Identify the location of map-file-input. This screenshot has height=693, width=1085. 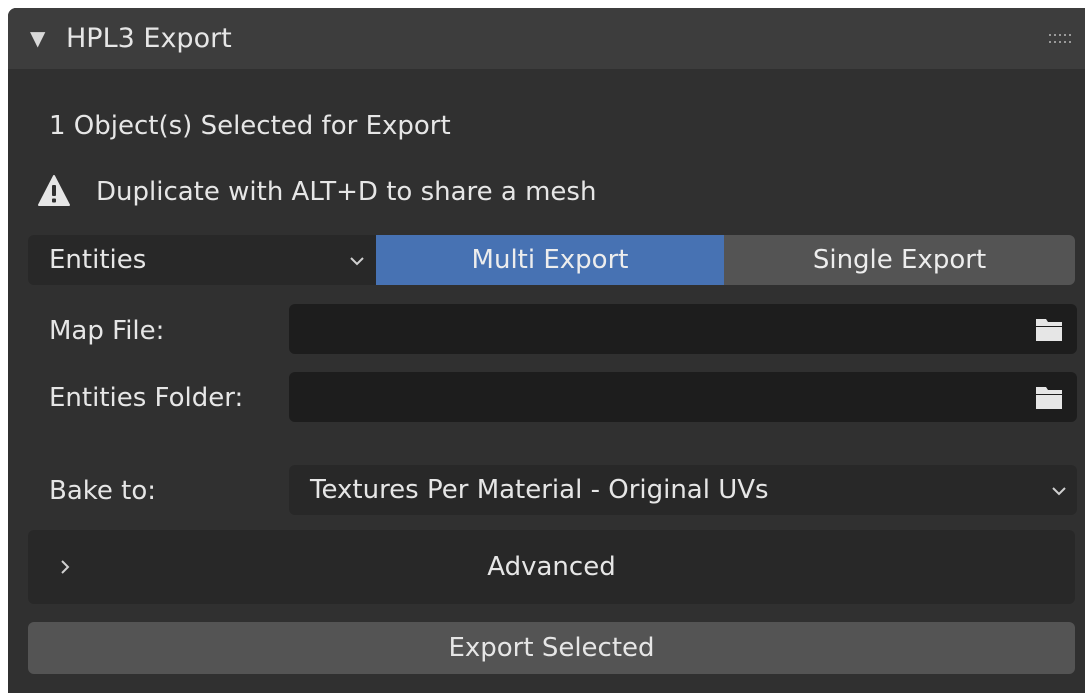
(655, 329).